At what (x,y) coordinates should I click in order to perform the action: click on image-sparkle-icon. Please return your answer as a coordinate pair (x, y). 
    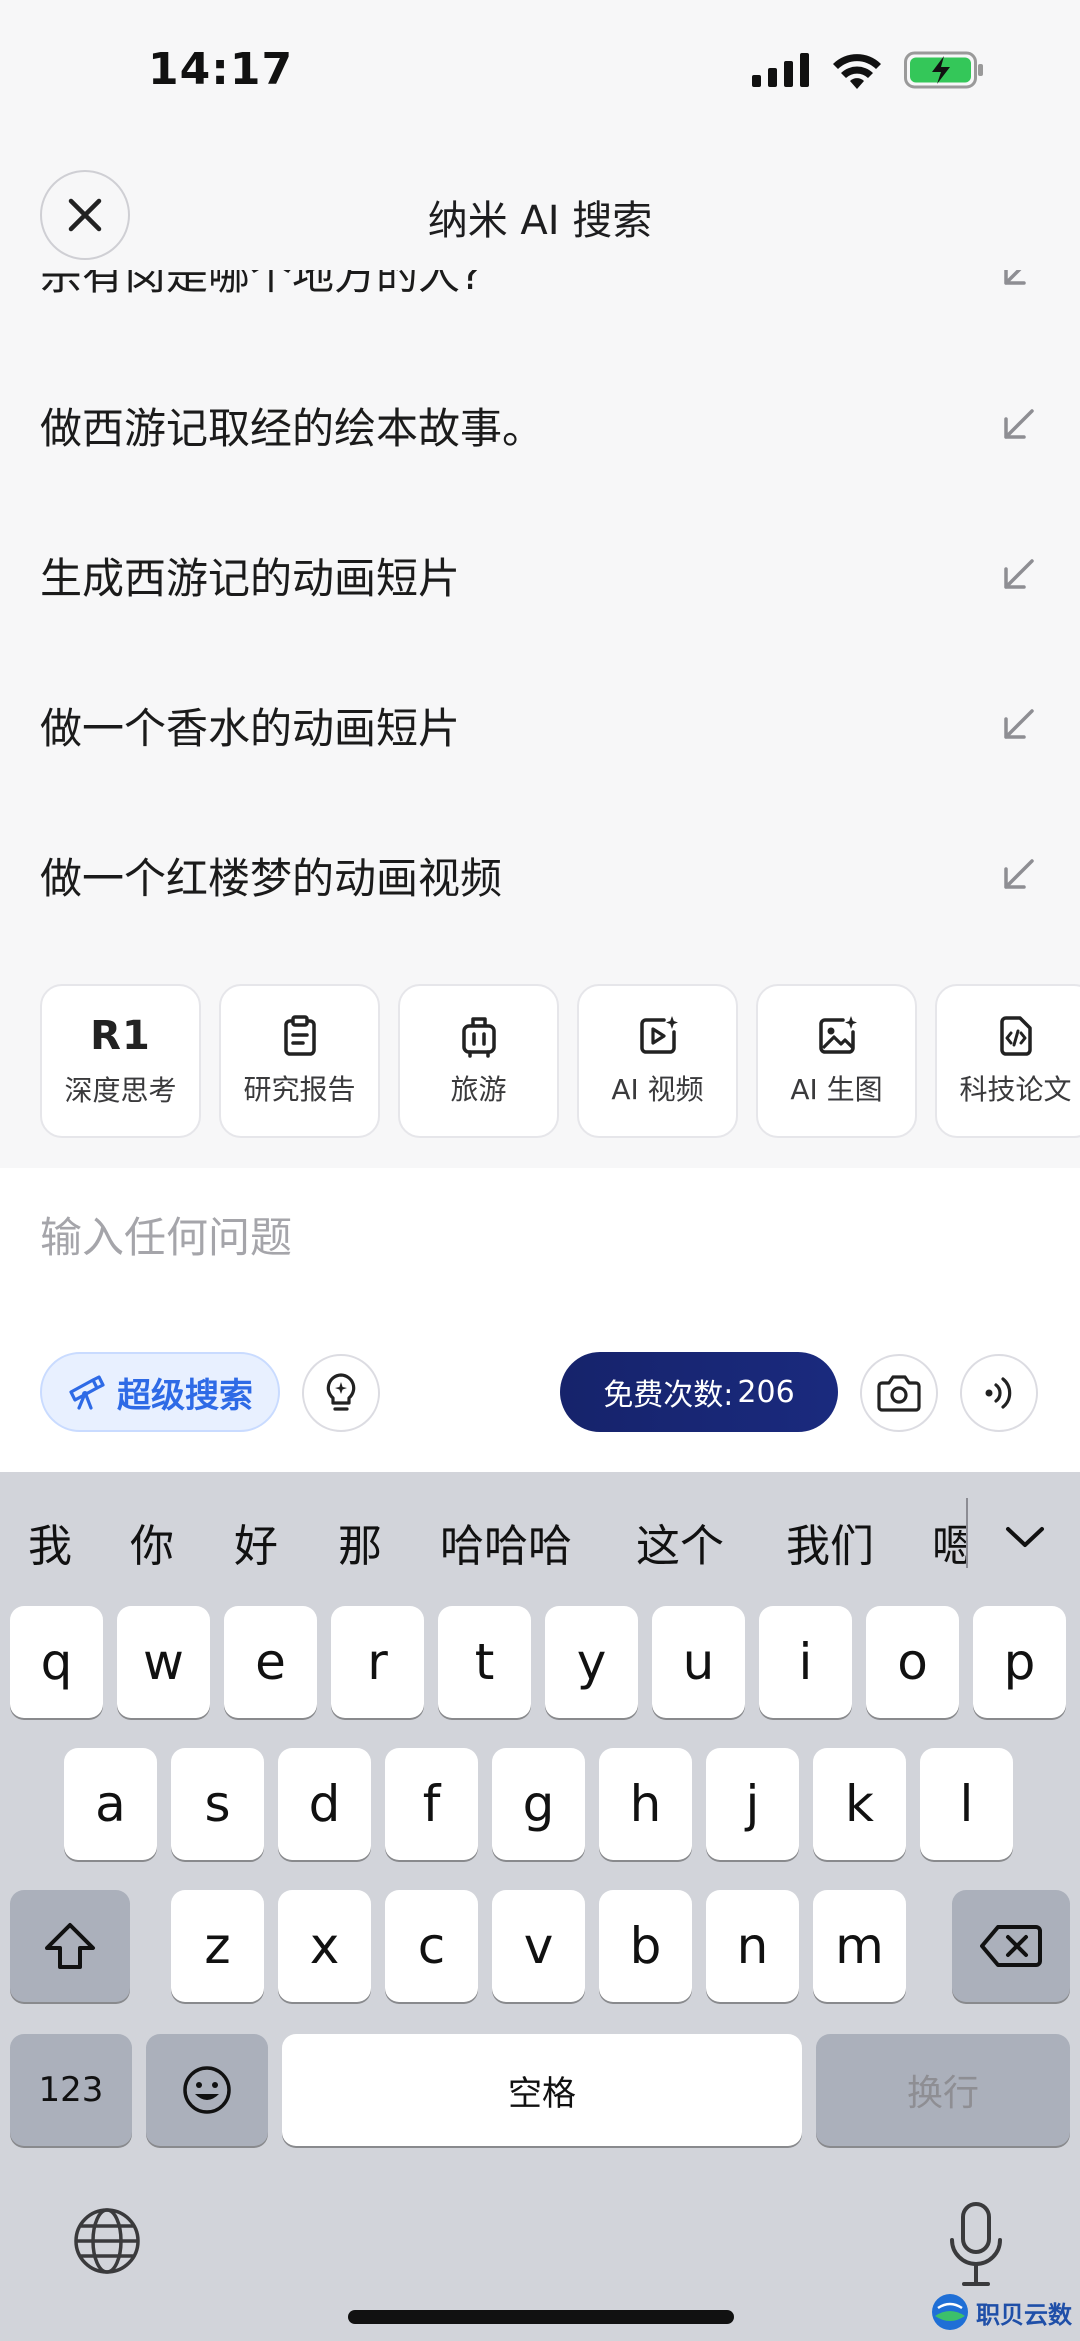
    Looking at the image, I should click on (837, 1035).